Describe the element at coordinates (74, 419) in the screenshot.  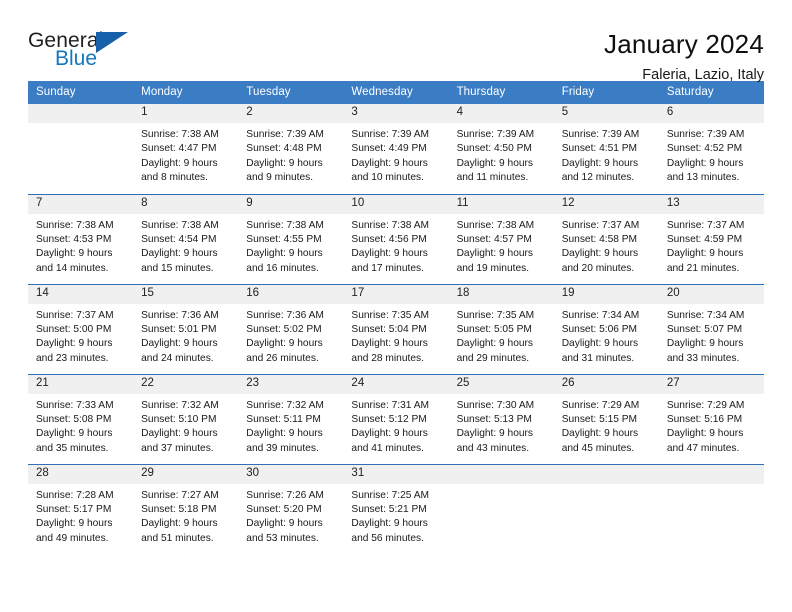
I see `sunset-text: Sunset: 5:08 PM` at that location.